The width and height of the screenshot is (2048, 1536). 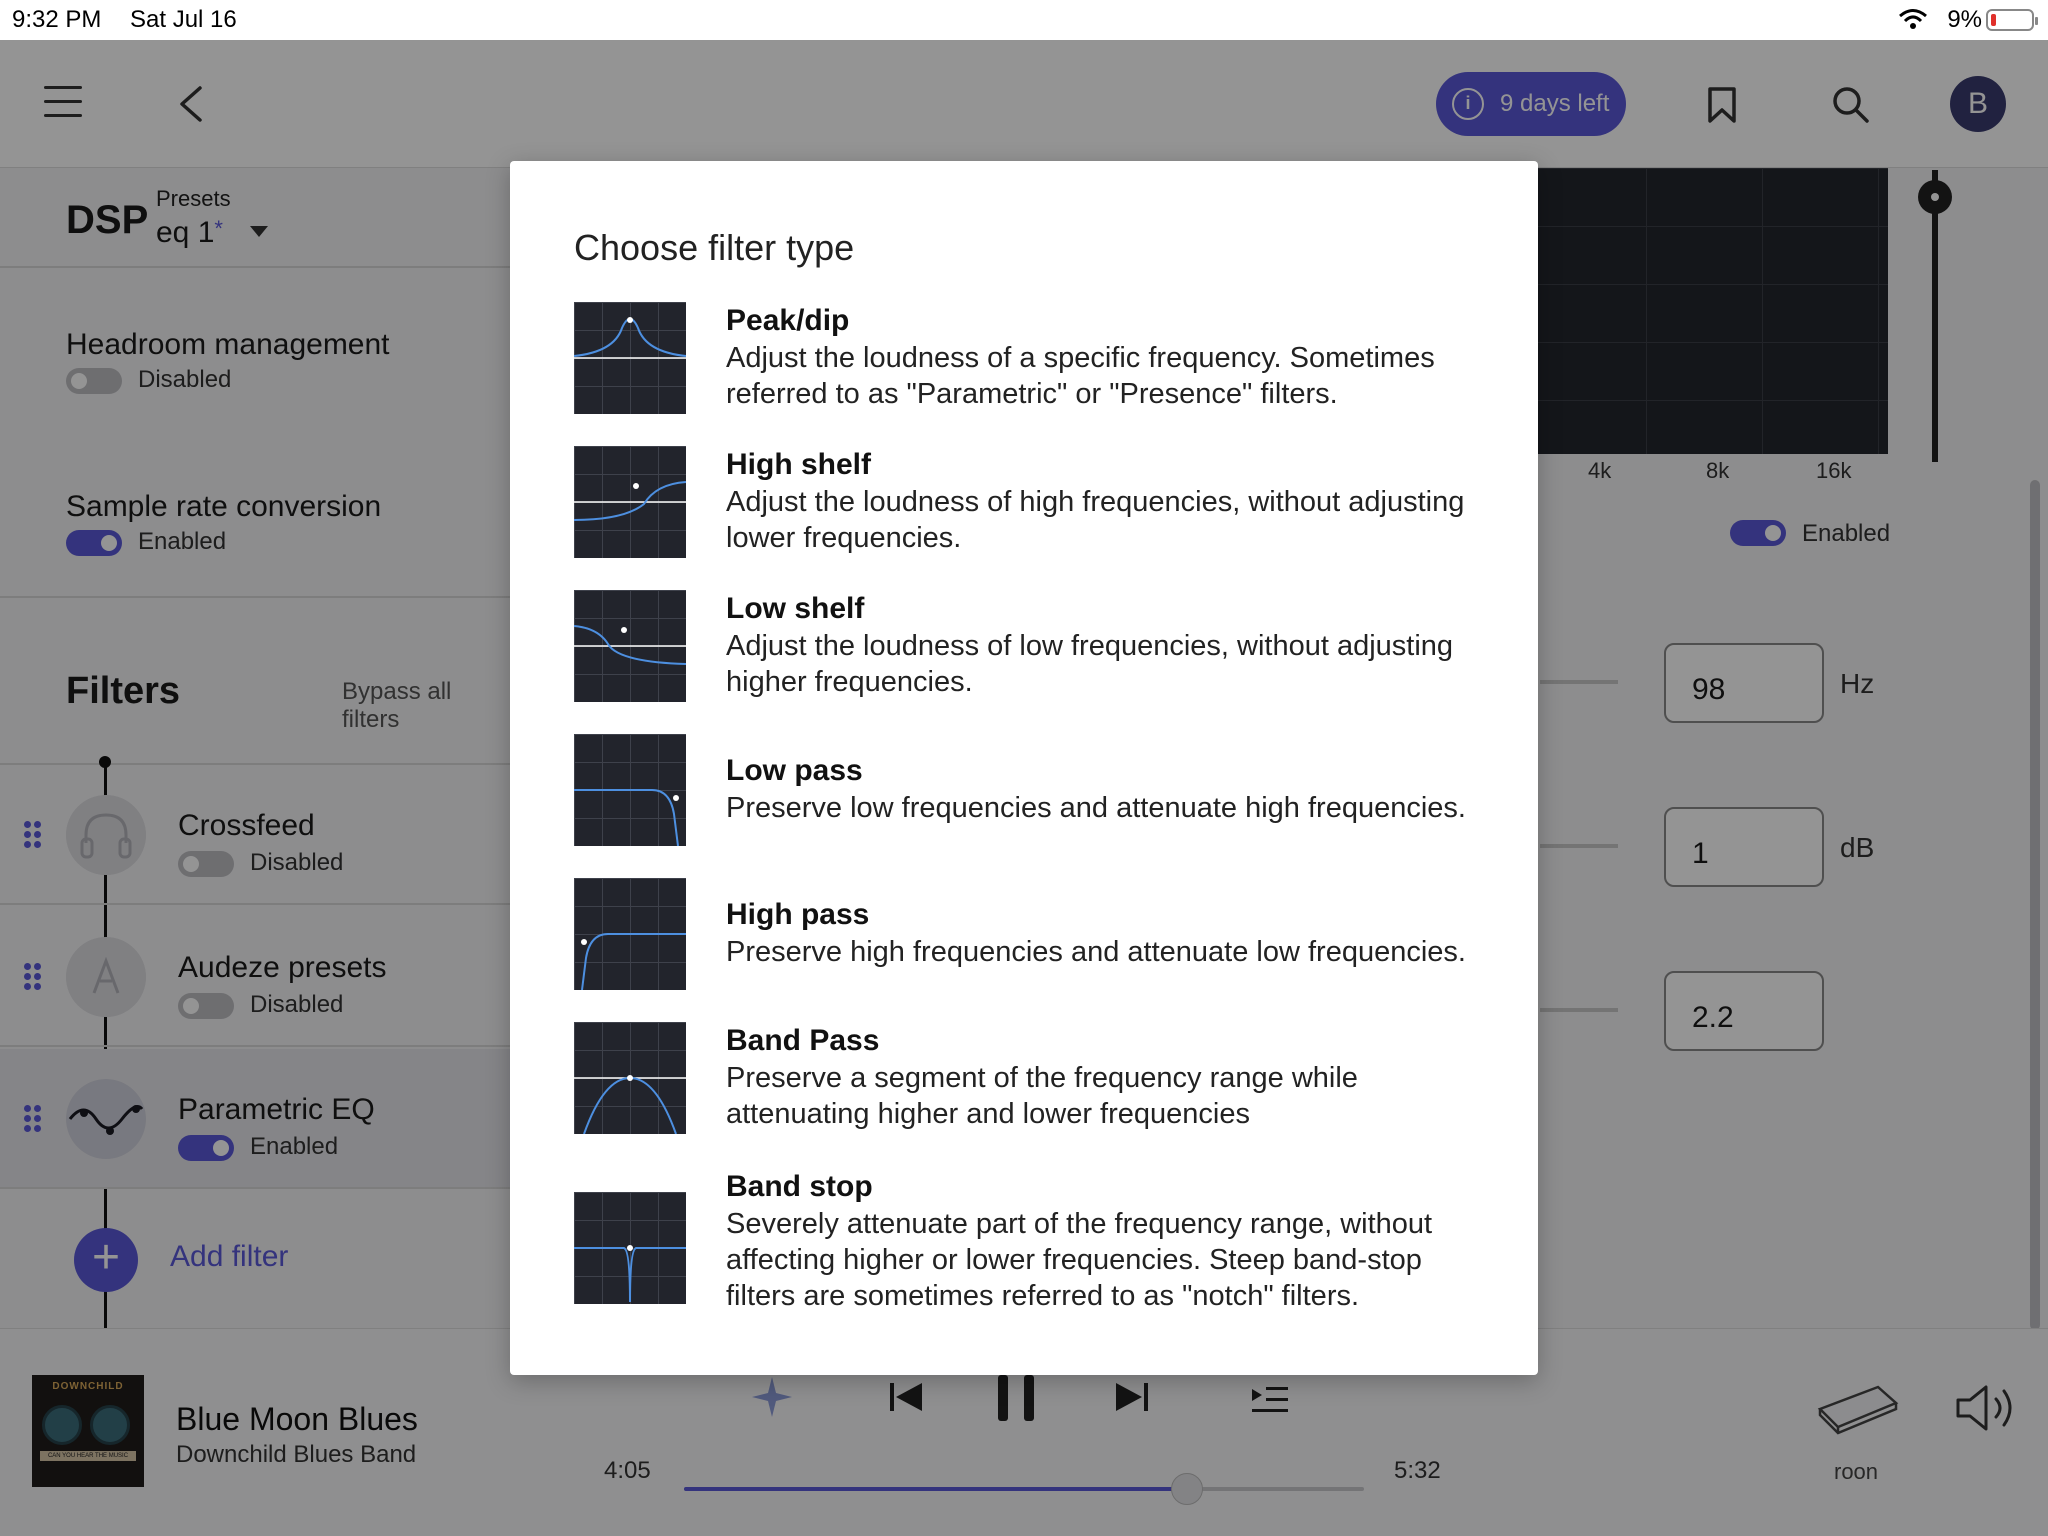 What do you see at coordinates (2012, 20) in the screenshot?
I see `battery-icon` at bounding box center [2012, 20].